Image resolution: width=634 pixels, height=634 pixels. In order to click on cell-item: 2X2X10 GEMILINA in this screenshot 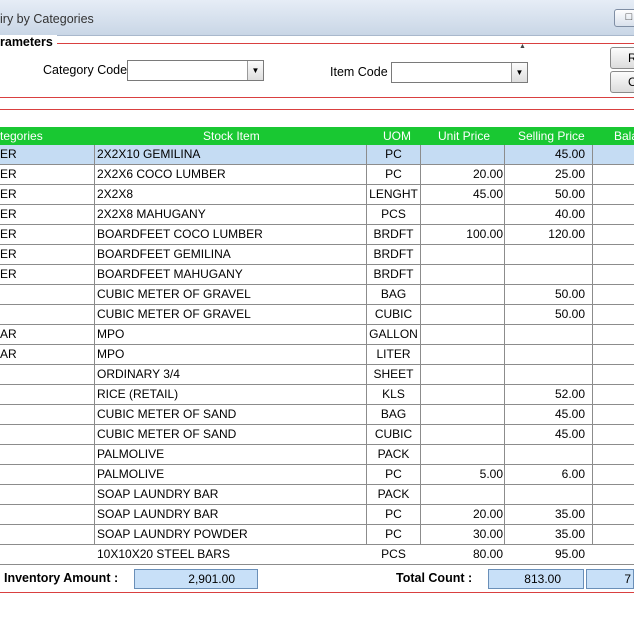, I will do `click(149, 154)`.